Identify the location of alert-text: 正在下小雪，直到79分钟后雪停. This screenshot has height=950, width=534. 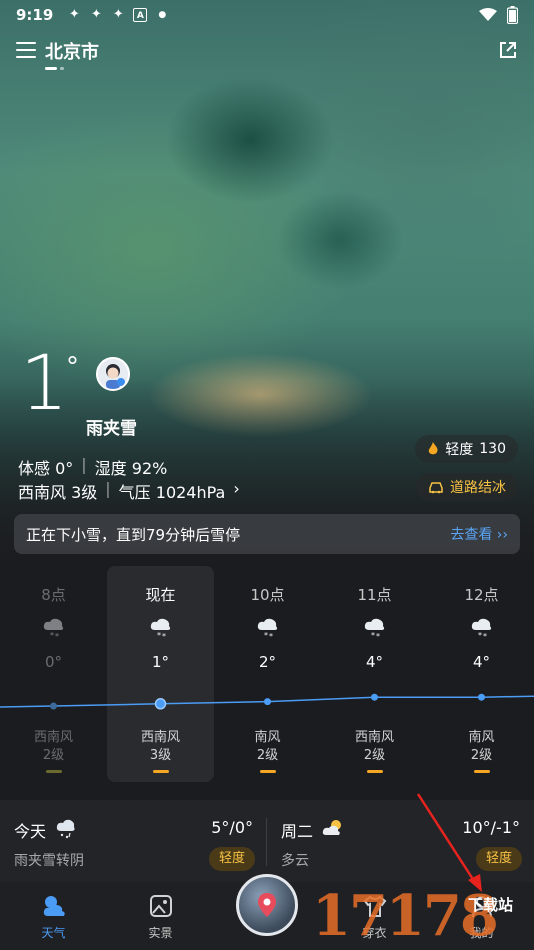
(133, 534).